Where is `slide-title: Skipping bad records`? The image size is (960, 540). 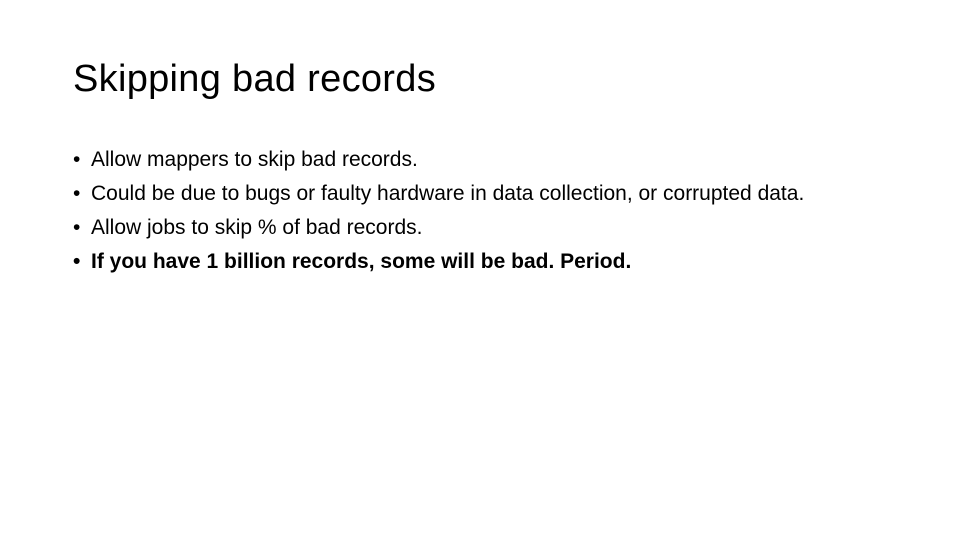 slide-title: Skipping bad records is located at coordinates (254, 79).